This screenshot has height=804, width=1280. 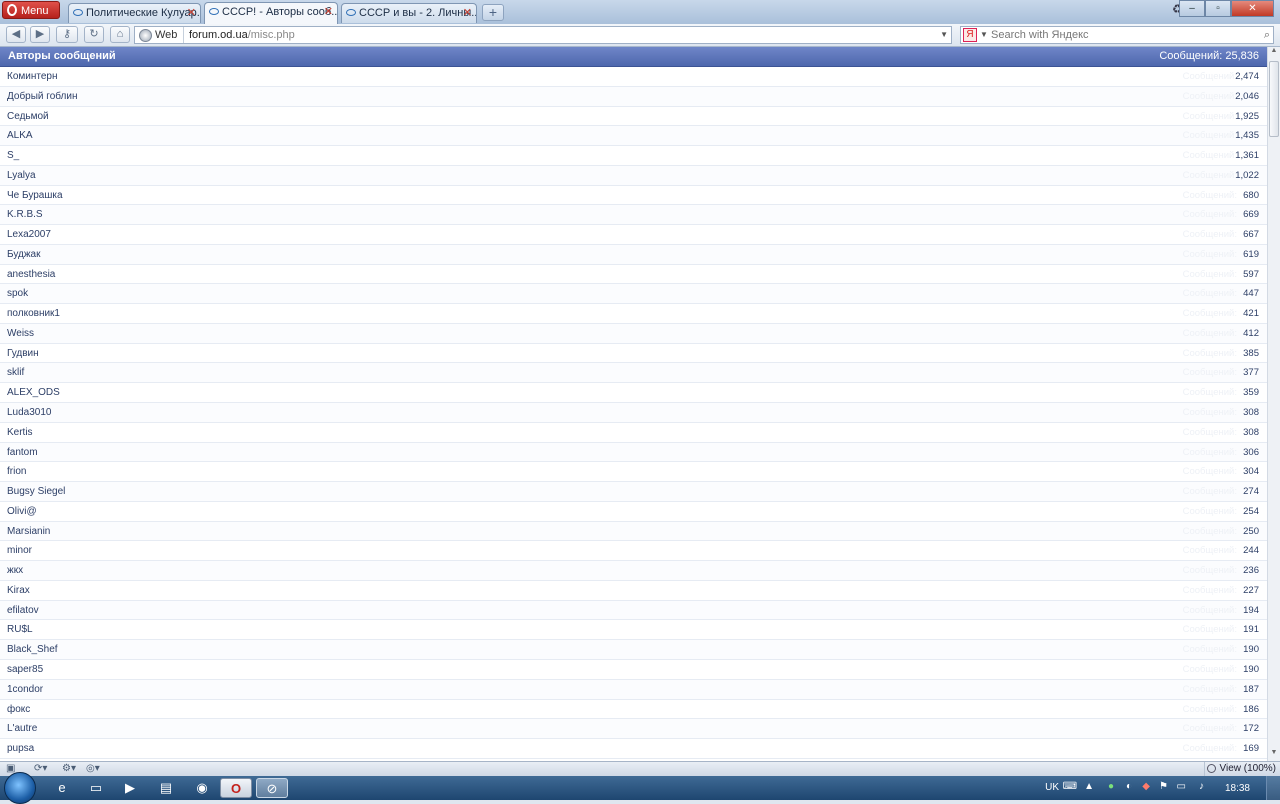 What do you see at coordinates (1111, 786) in the screenshot?
I see `network-status-icon: ●` at bounding box center [1111, 786].